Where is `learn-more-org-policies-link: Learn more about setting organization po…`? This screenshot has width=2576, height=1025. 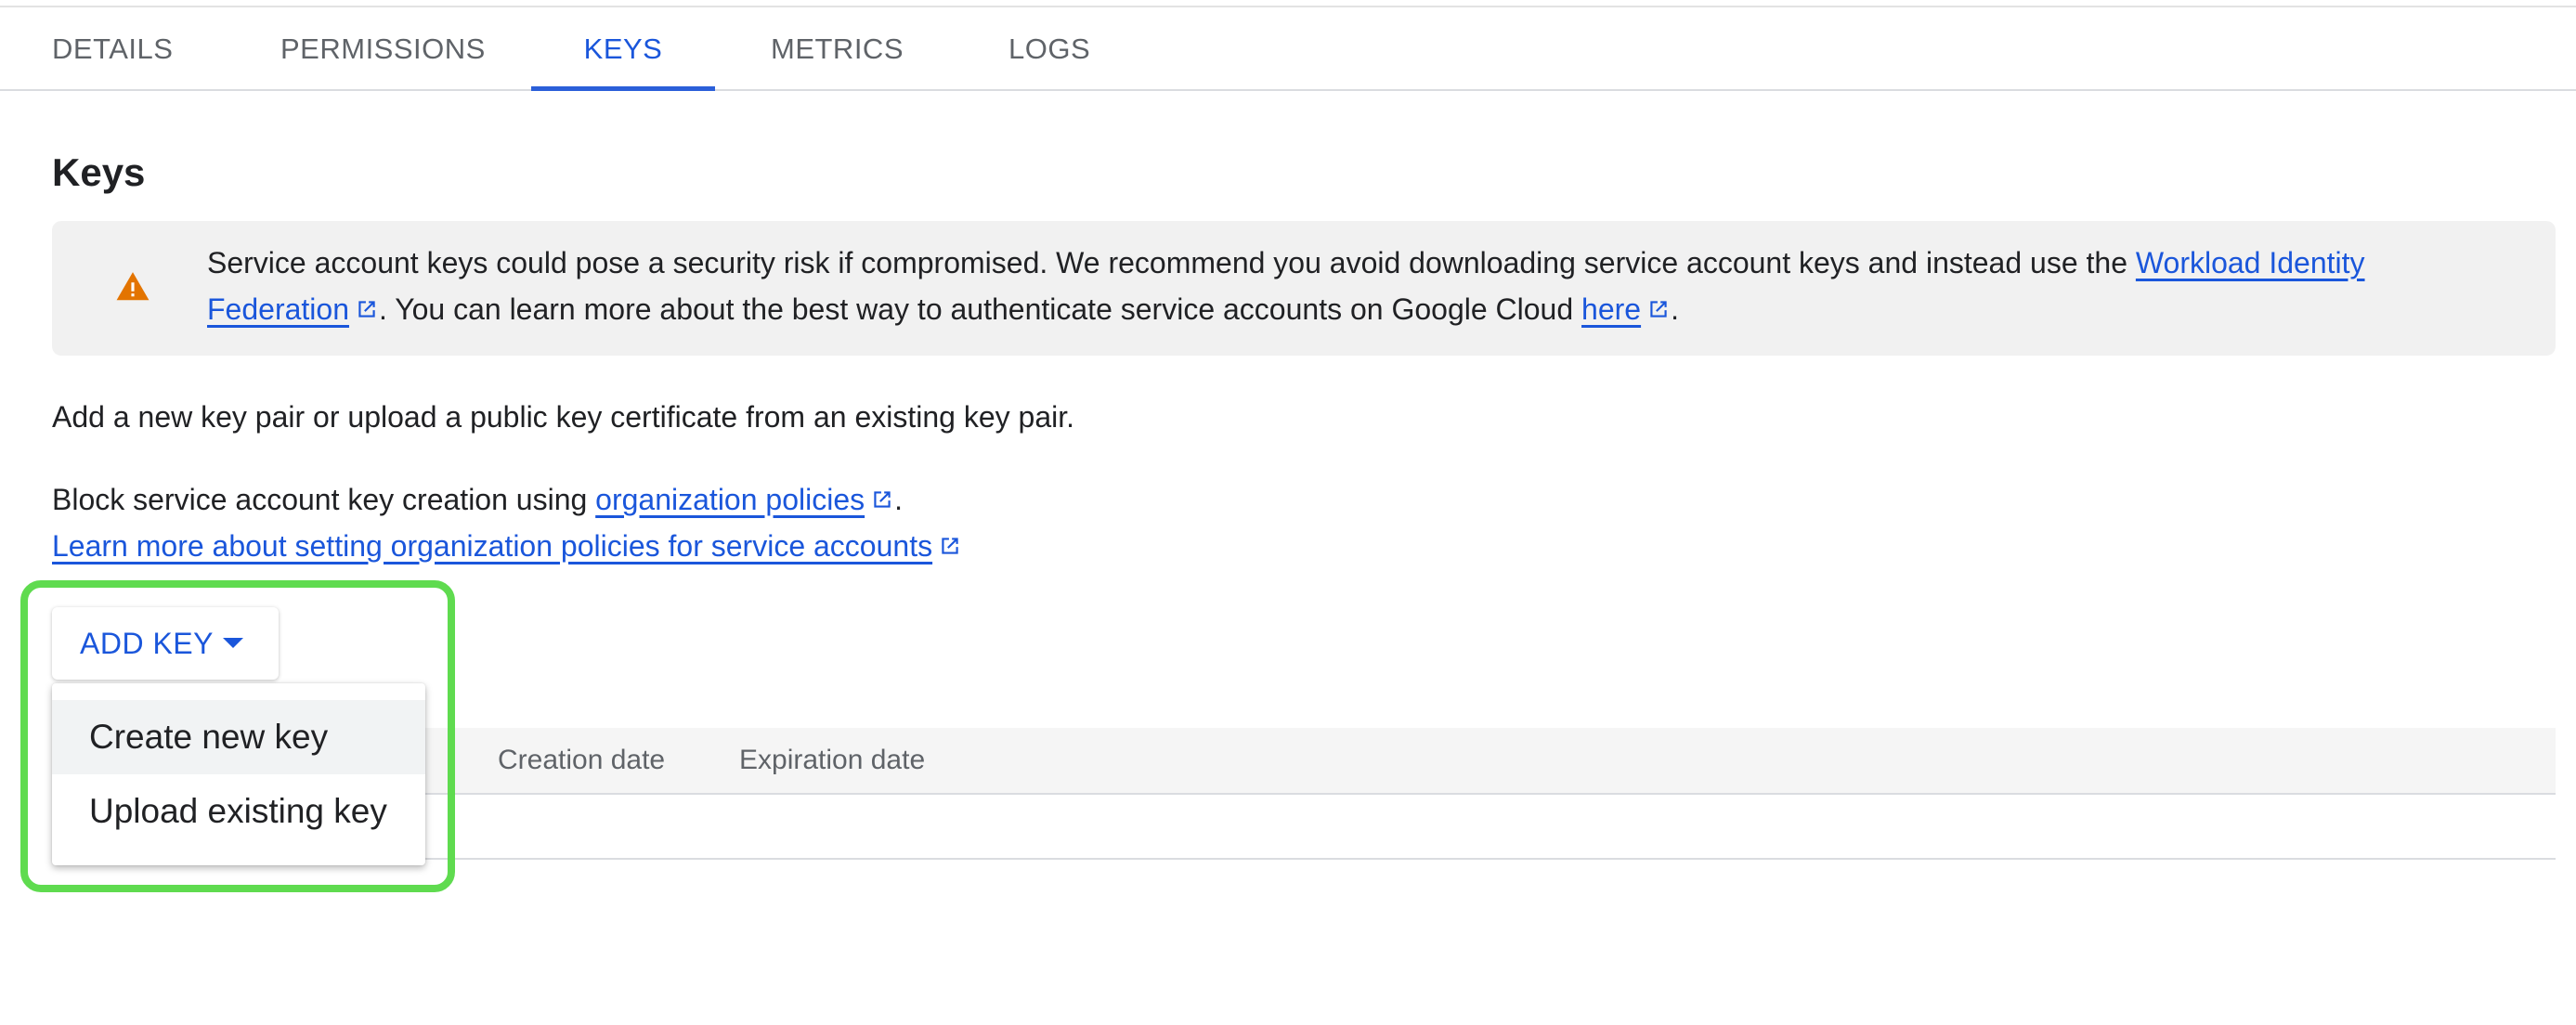
learn-more-org-policies-link: Learn more about setting organization po… is located at coordinates (492, 546).